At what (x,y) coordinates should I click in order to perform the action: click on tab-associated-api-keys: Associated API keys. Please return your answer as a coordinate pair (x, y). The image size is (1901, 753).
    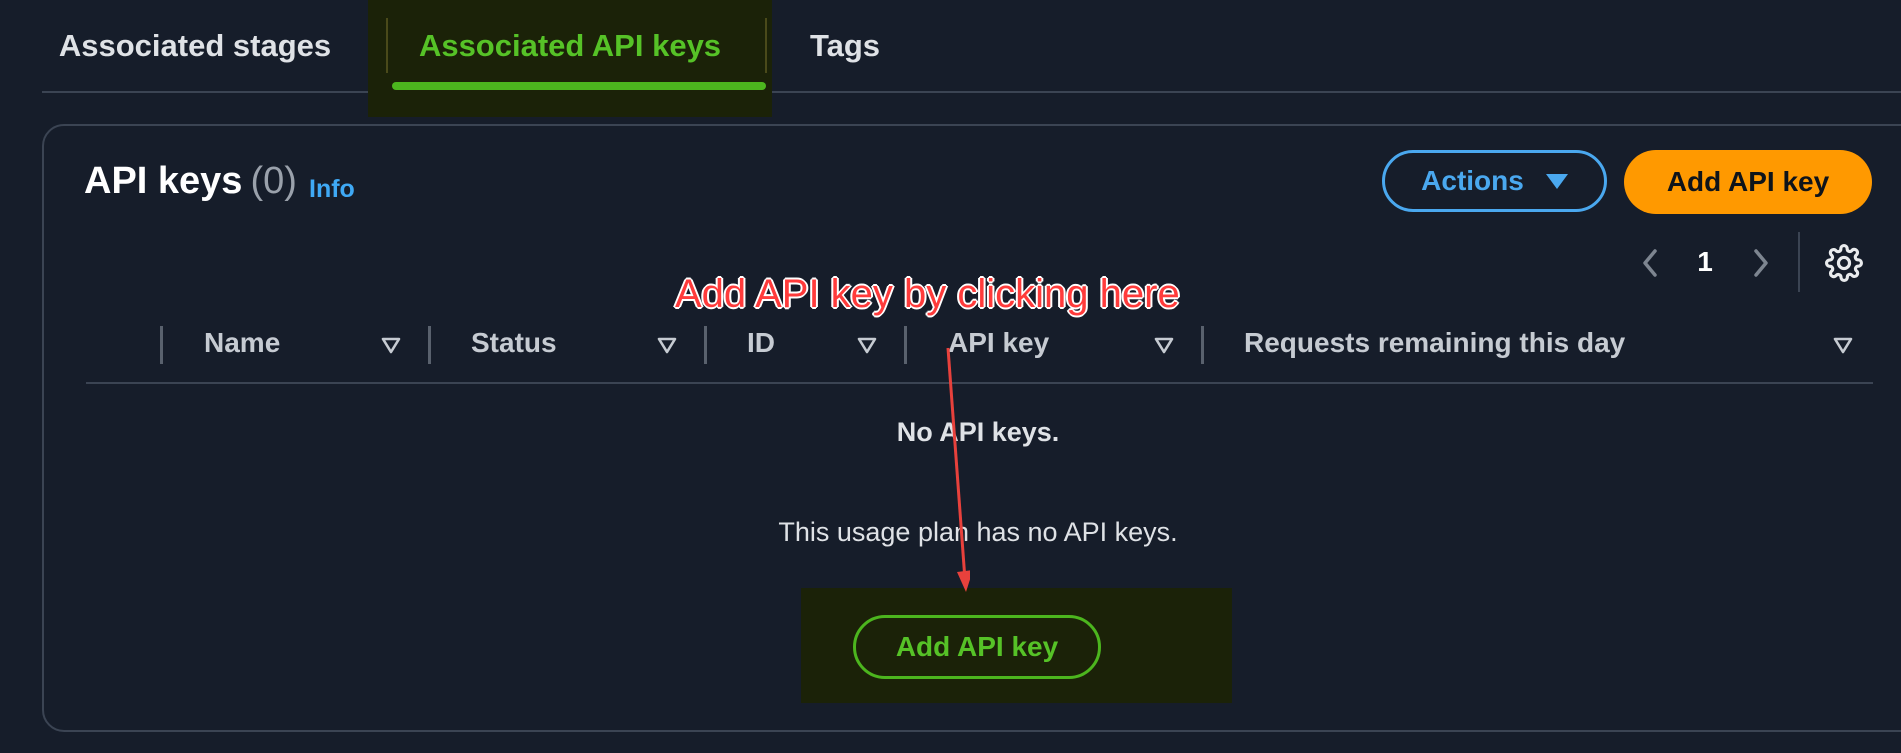
    Looking at the image, I should click on (570, 45).